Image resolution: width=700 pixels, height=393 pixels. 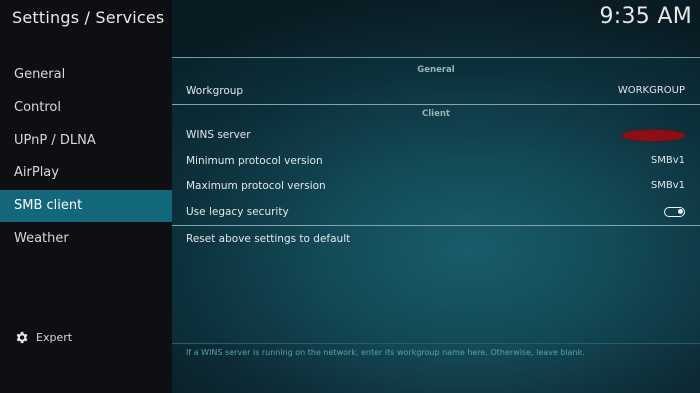 I want to click on settings-level-label: Expert, so click(x=54, y=337).